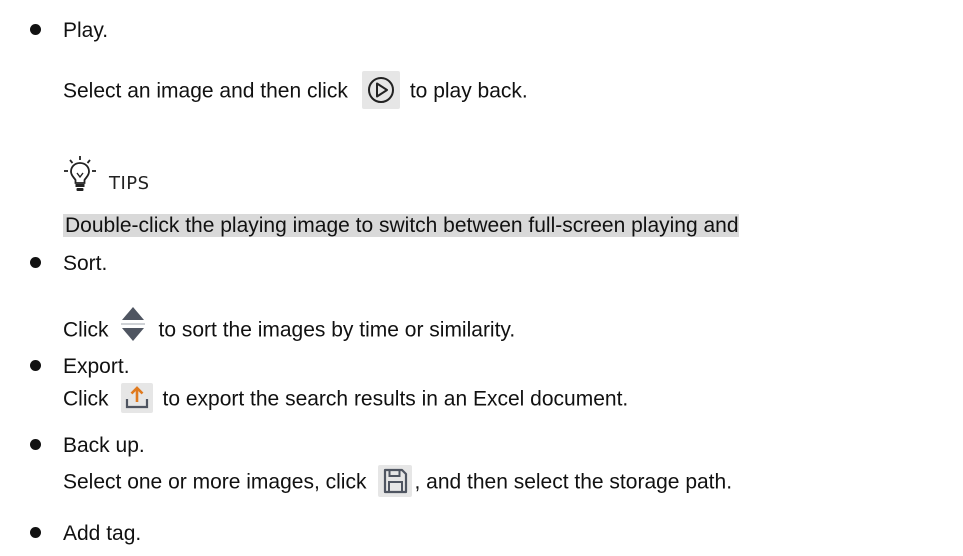 This screenshot has height=556, width=963. What do you see at coordinates (129, 183) in the screenshot?
I see `tips-label: TIPS` at bounding box center [129, 183].